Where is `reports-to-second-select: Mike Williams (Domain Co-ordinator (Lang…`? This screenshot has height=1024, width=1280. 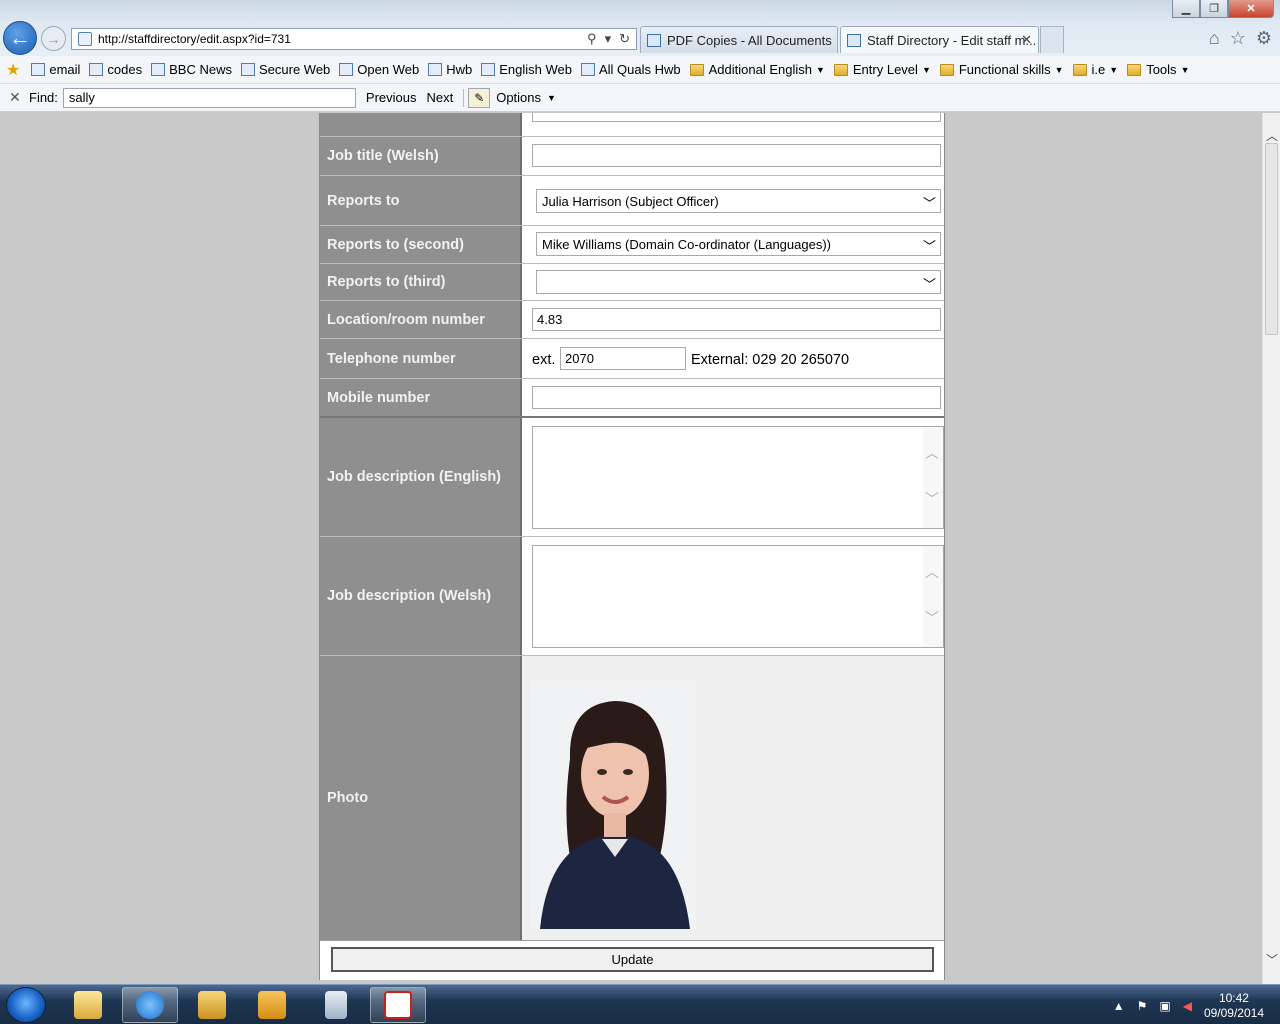 reports-to-second-select: Mike Williams (Domain Co-ordinator (Lang… is located at coordinates (738, 244).